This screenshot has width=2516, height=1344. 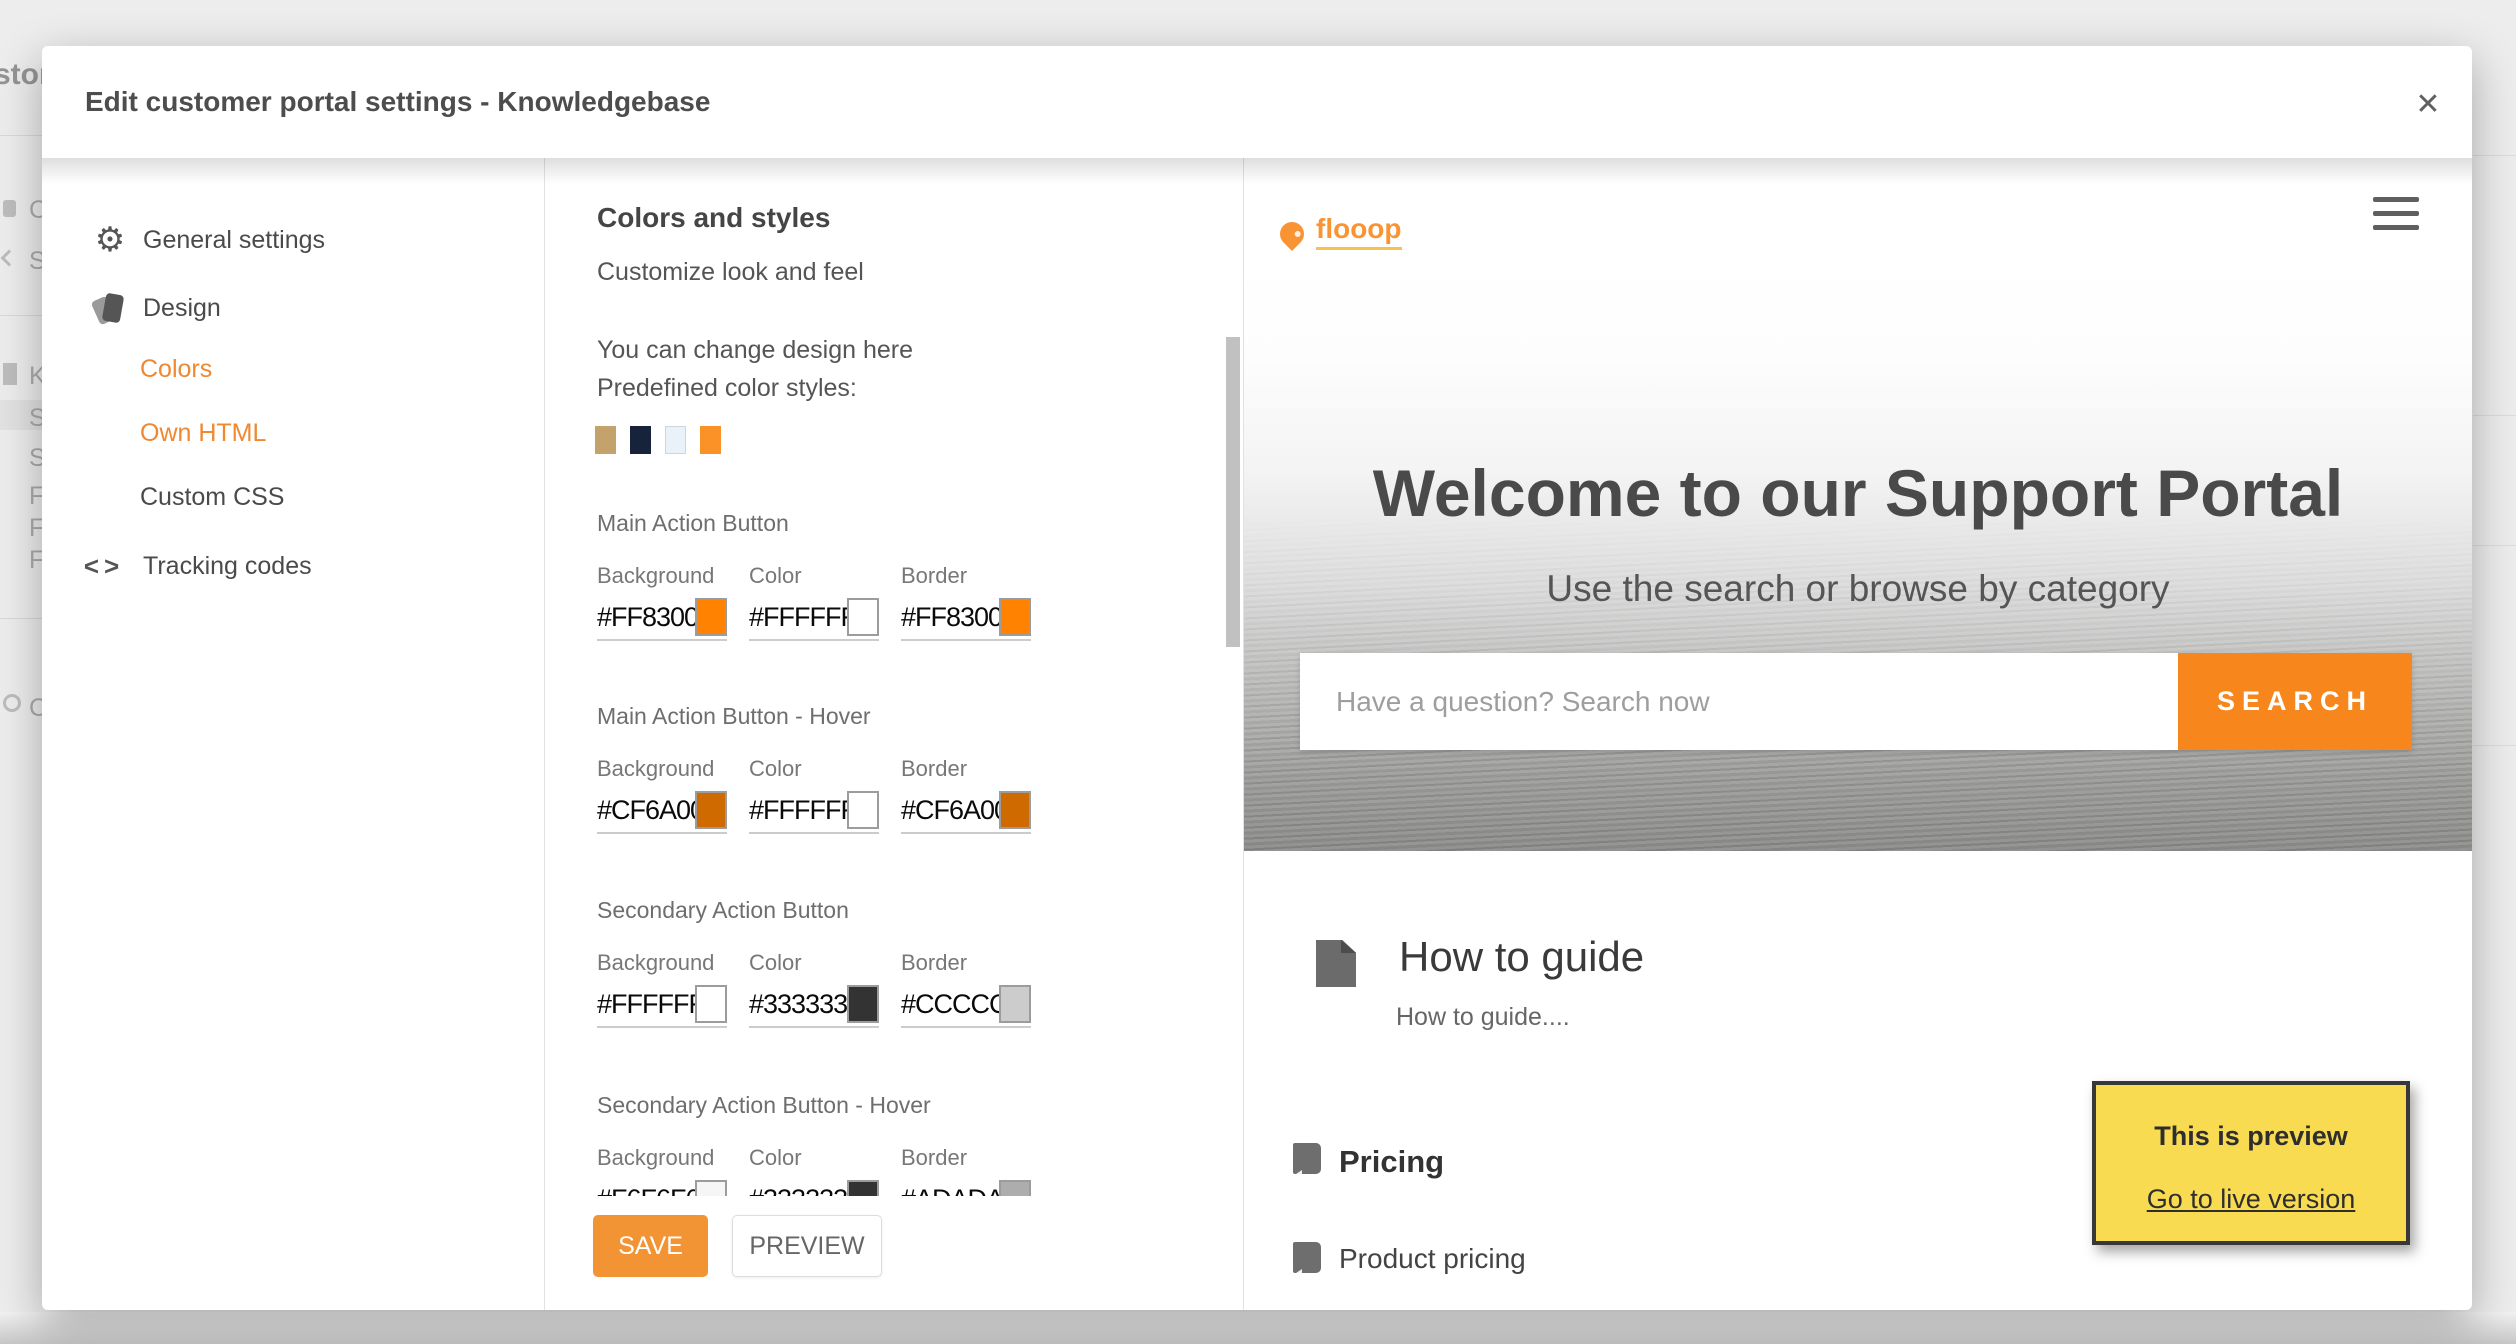 I want to click on intro-text: Predefined color styles:, so click(x=727, y=388).